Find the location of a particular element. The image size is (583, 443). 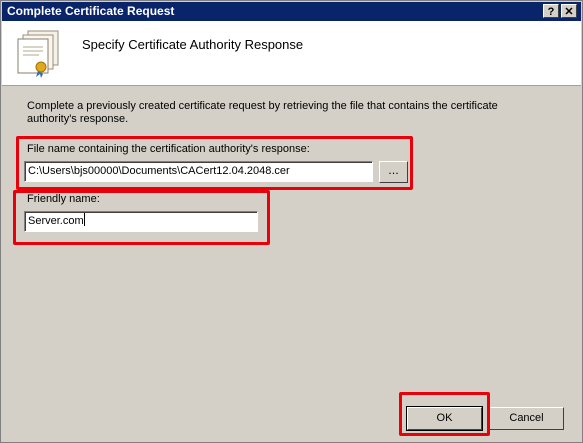

ok-button-highlight-box is located at coordinates (444, 414).